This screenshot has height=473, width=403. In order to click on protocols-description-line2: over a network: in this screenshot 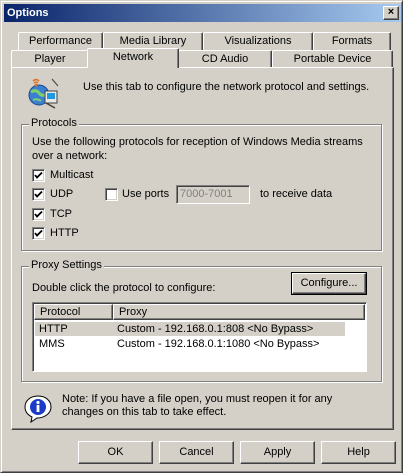, I will do `click(70, 156)`.